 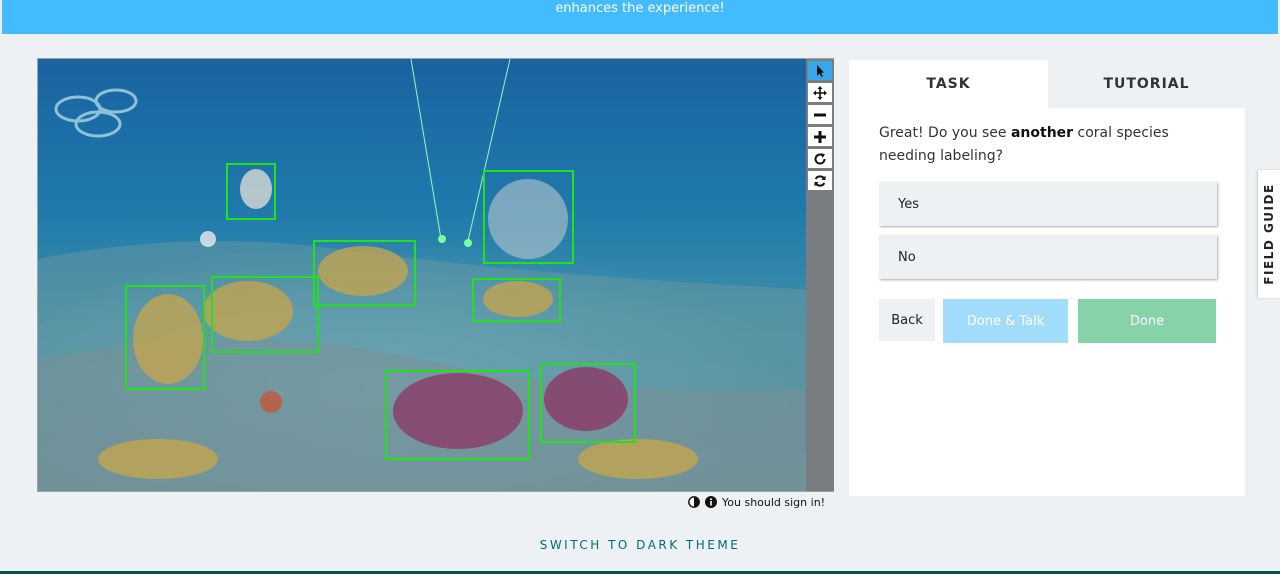 What do you see at coordinates (945, 133) in the screenshot?
I see `question-text-start: Great! Do you see` at bounding box center [945, 133].